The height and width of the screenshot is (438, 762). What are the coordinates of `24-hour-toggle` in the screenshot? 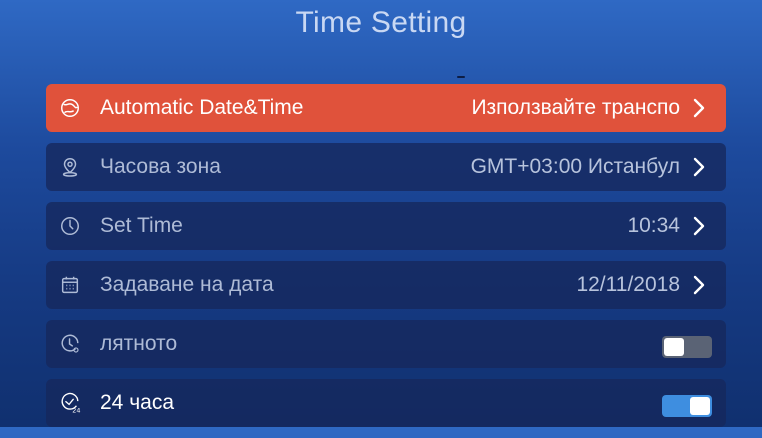 It's located at (687, 406).